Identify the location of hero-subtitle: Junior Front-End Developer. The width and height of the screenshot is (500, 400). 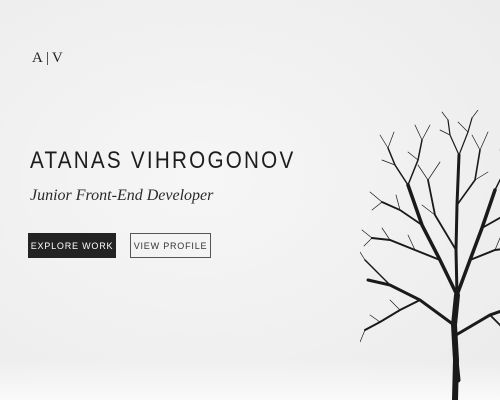
(122, 195).